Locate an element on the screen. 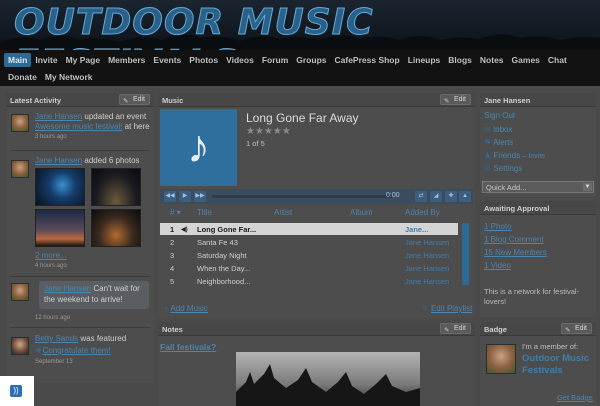 The image size is (600, 406). quick-add-select: Quick Add... ▼ is located at coordinates (538, 187).